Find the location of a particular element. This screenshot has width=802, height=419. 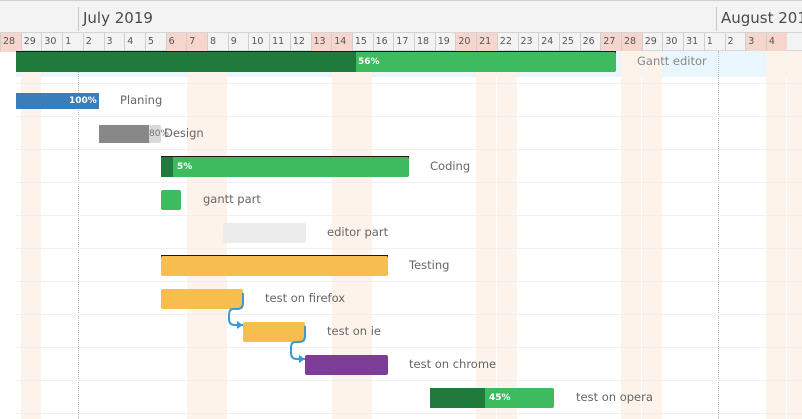

day-label: 22 is located at coordinates (507, 42).